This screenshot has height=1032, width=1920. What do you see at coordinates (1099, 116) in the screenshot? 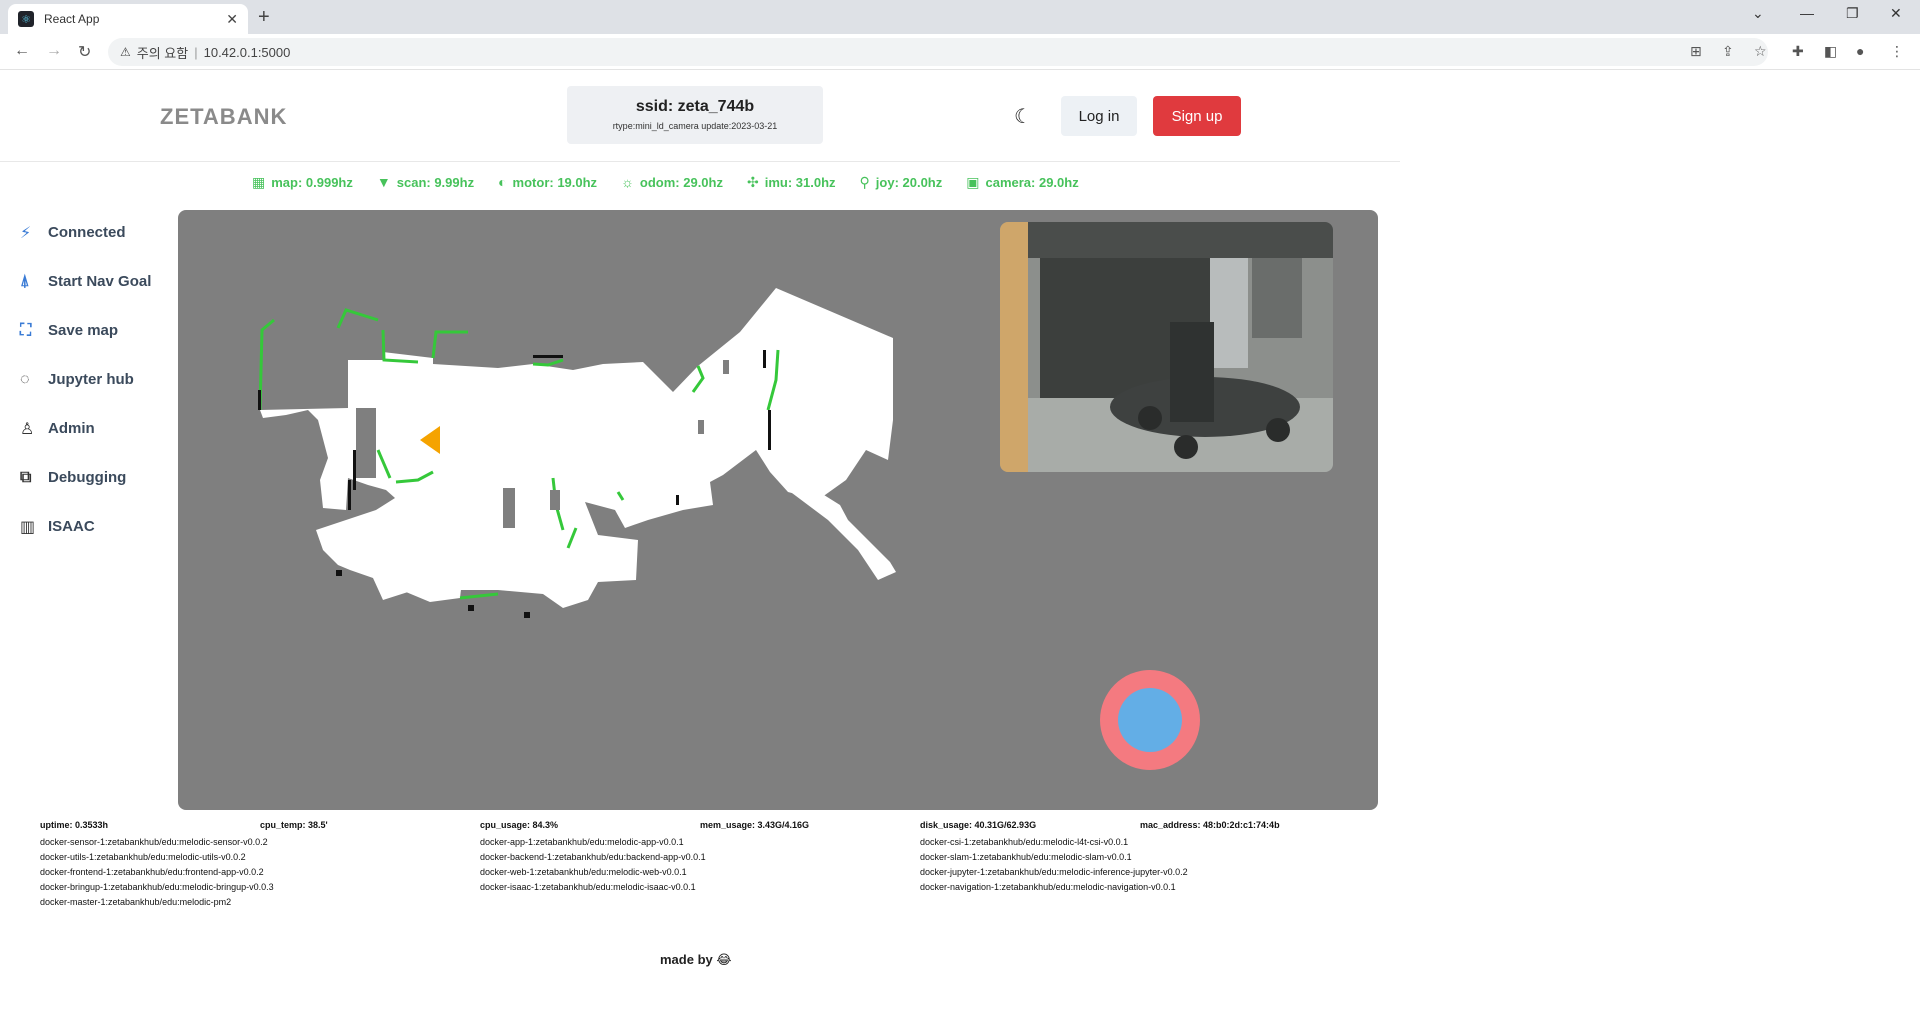
I see `login-button: Log in` at bounding box center [1099, 116].